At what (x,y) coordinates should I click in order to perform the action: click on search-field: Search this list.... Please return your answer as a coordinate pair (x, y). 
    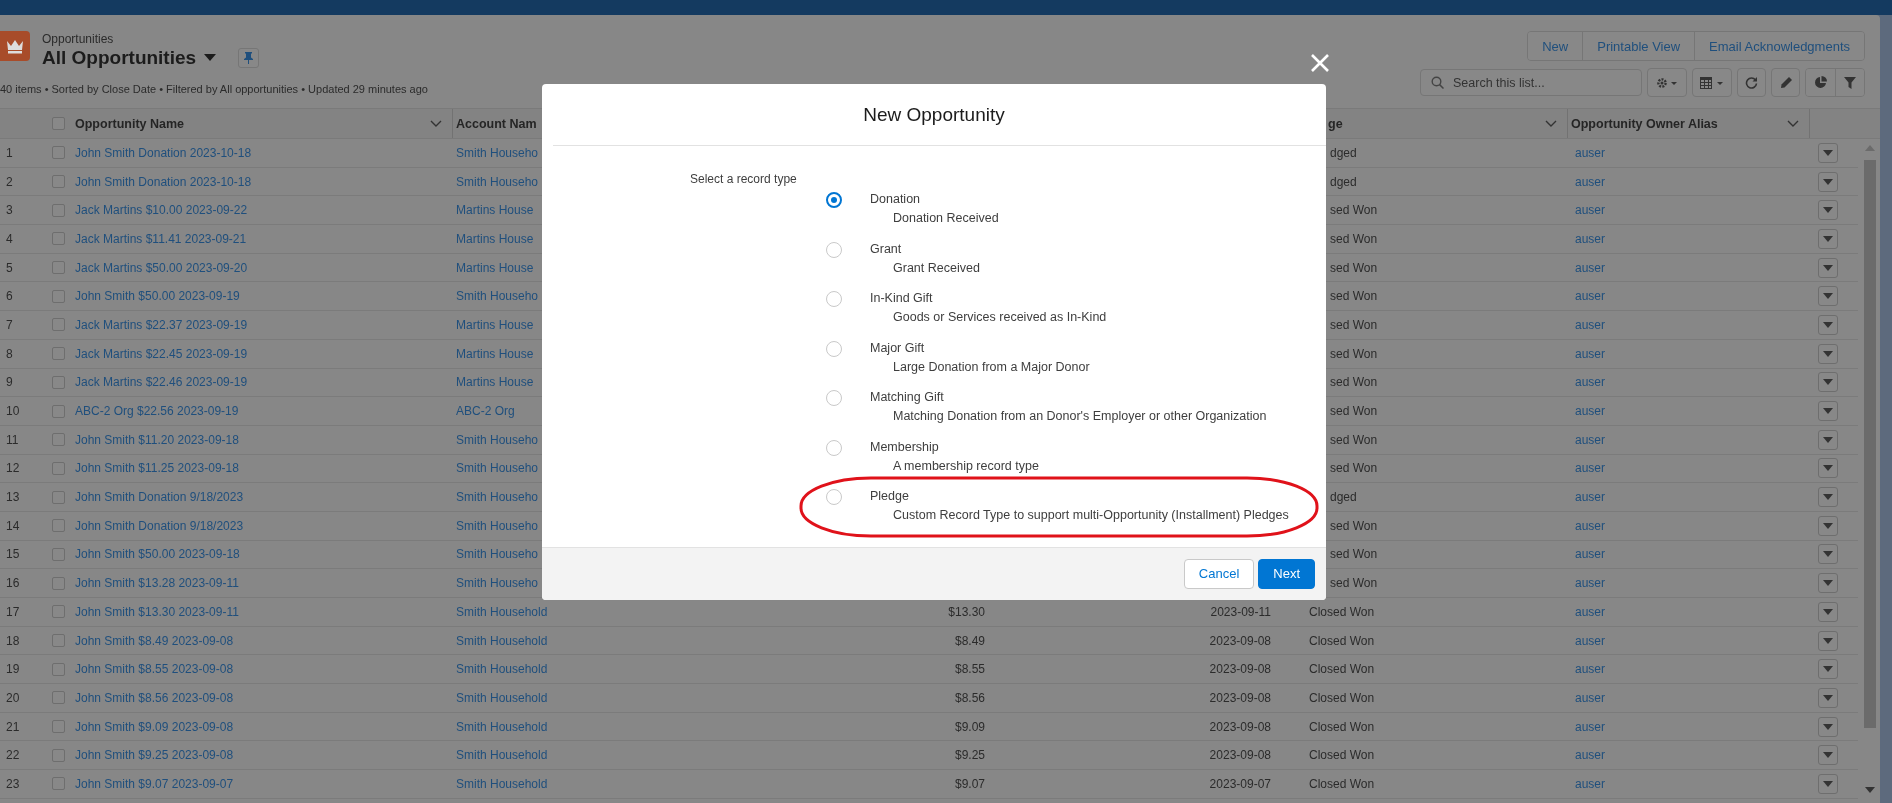
    Looking at the image, I should click on (1531, 82).